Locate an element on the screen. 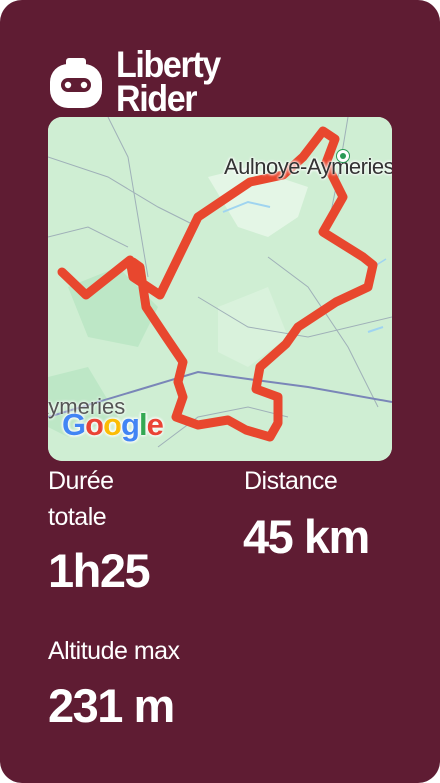  liberty-rider-helmet-icon is located at coordinates (76, 83).